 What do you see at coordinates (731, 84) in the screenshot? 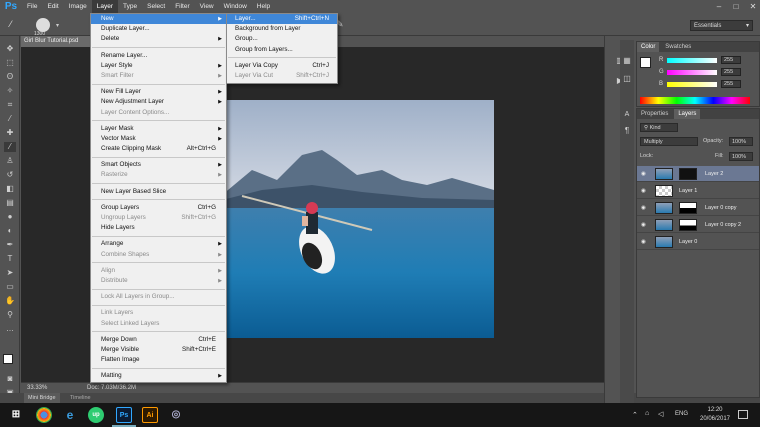
I see `blue-value: 255` at bounding box center [731, 84].